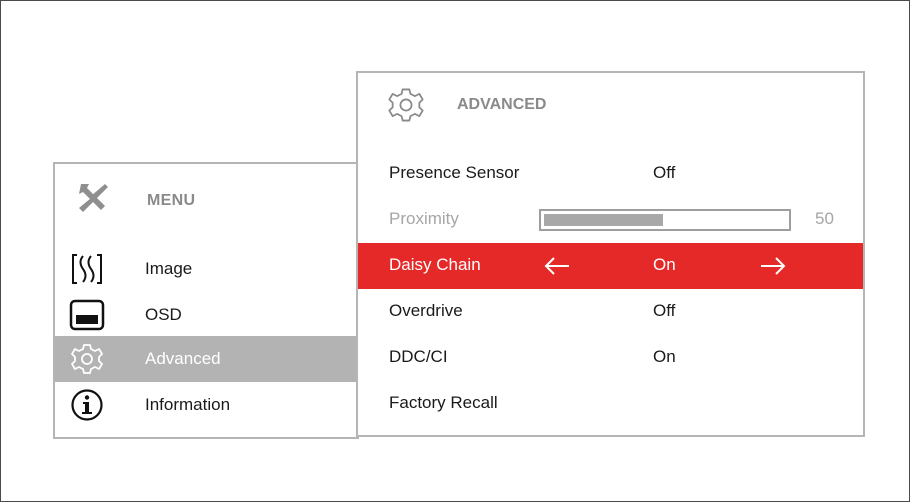 The width and height of the screenshot is (910, 502). I want to click on tools-icon, so click(93, 198).